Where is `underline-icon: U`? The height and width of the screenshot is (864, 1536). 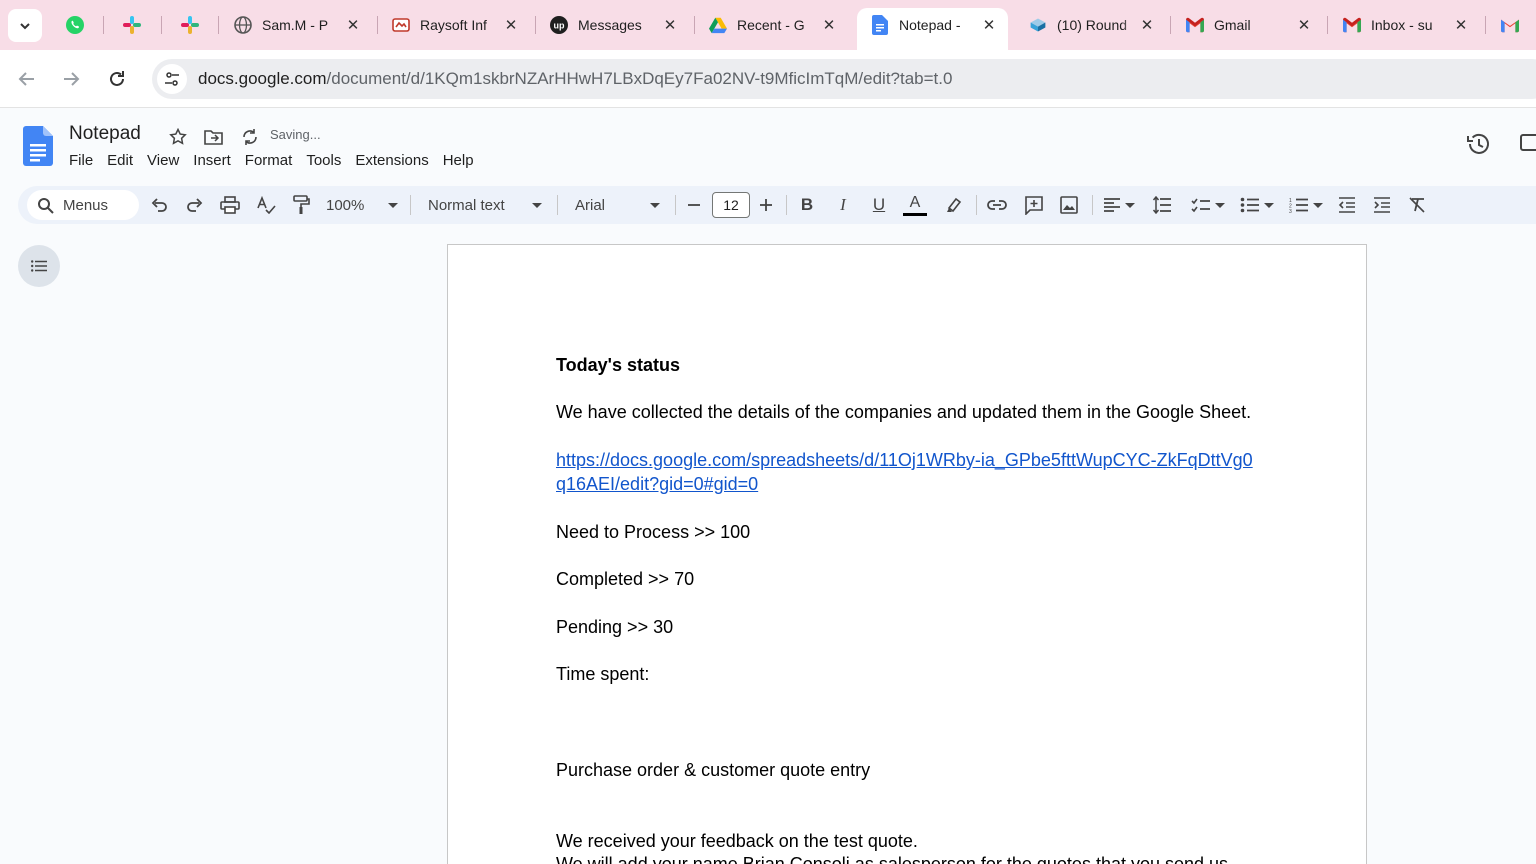
underline-icon: U is located at coordinates (879, 204).